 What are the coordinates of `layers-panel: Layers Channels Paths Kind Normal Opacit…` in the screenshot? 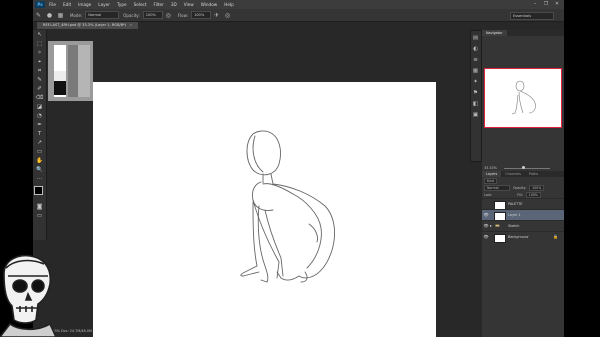 It's located at (523, 207).